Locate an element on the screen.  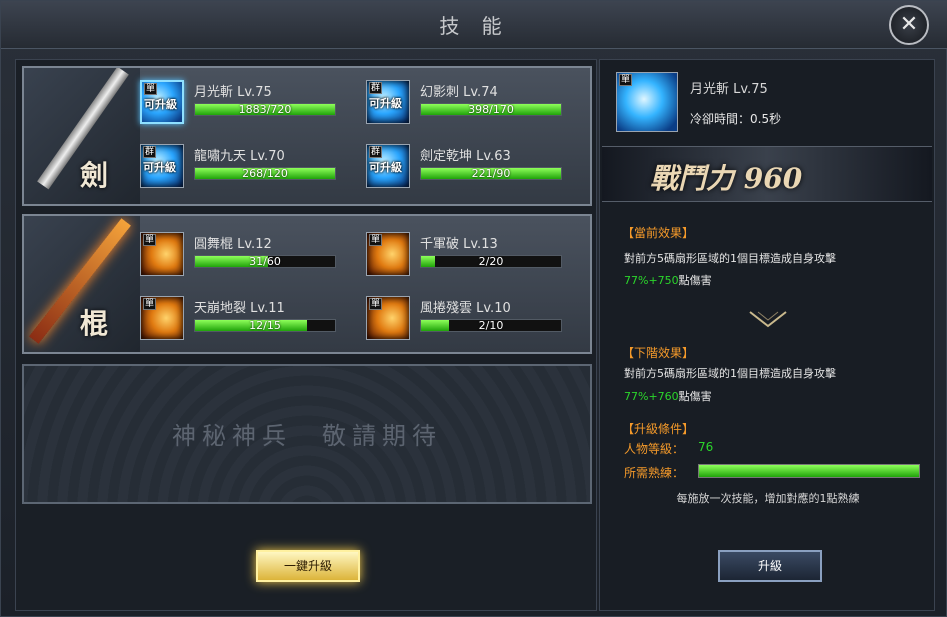
proficiency-text: 31/60 is located at coordinates (265, 261).